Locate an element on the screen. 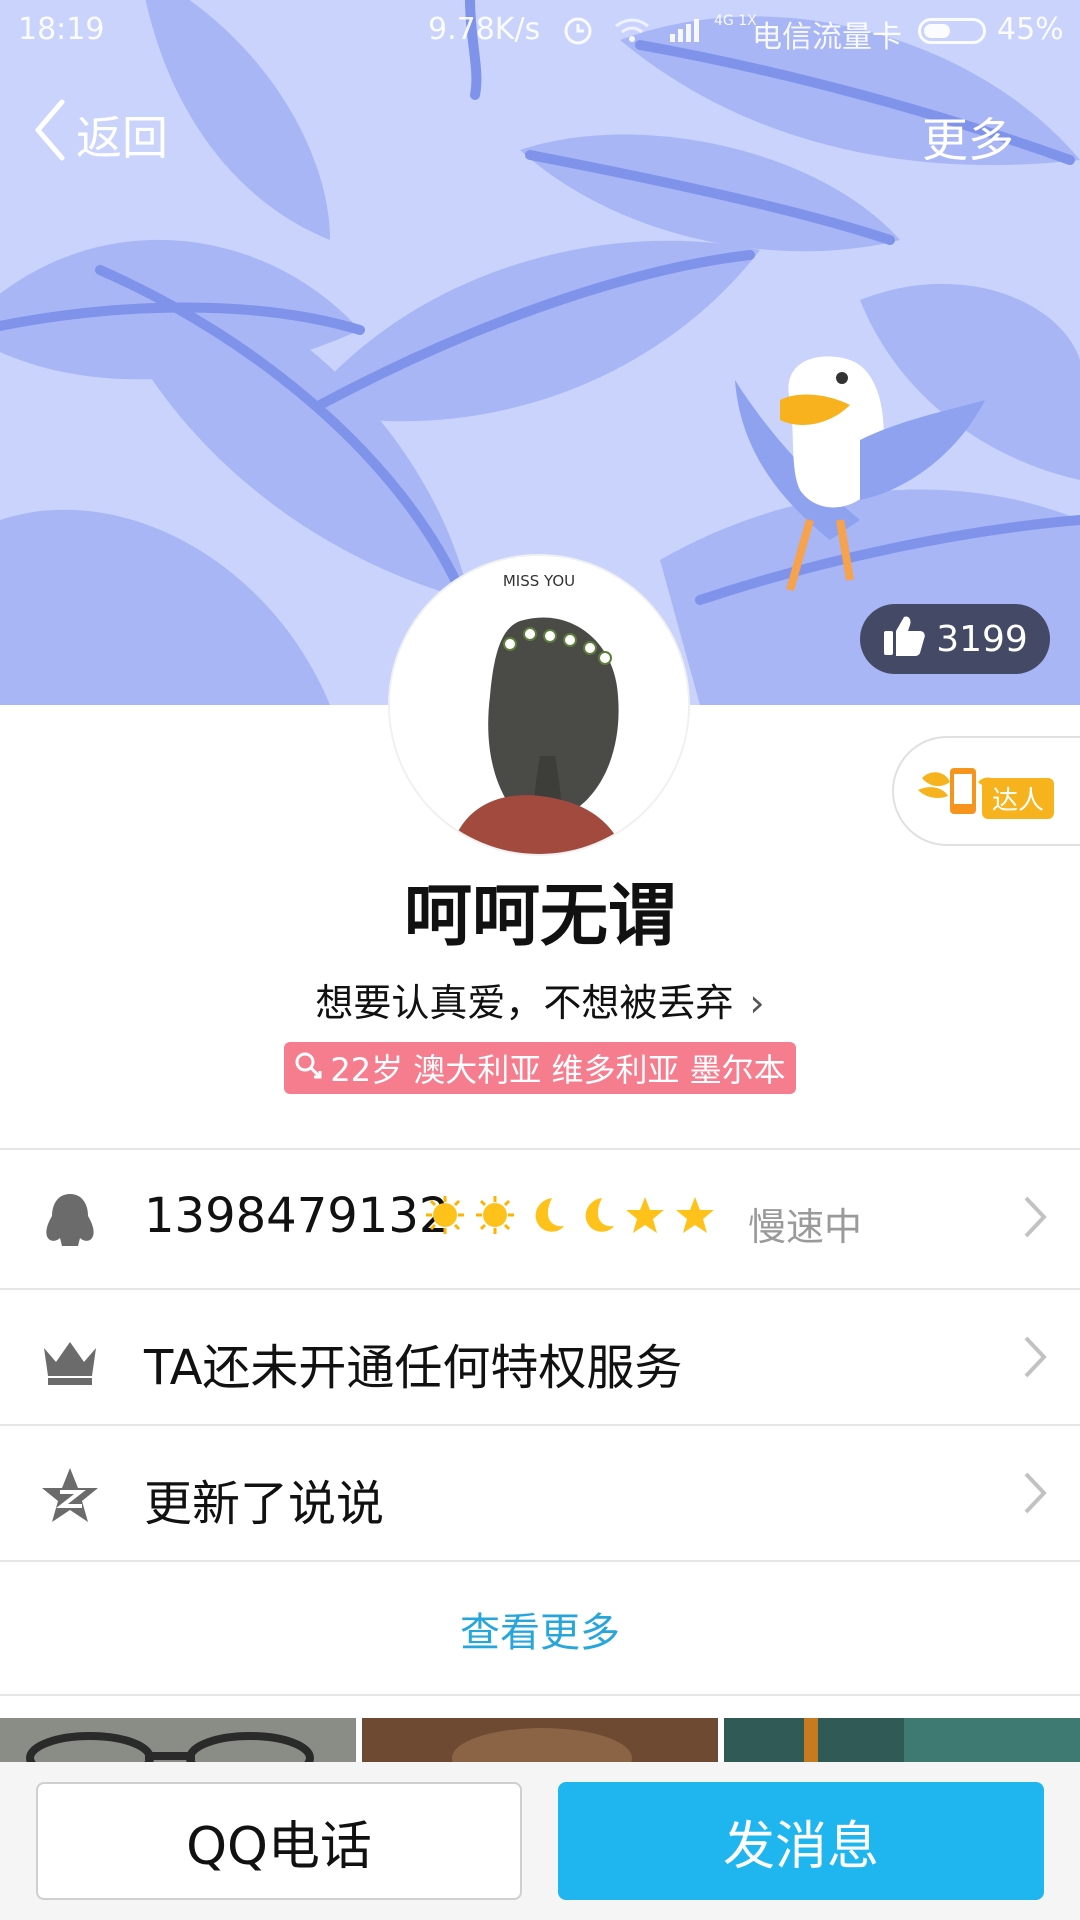  wifi-icon is located at coordinates (632, 34).